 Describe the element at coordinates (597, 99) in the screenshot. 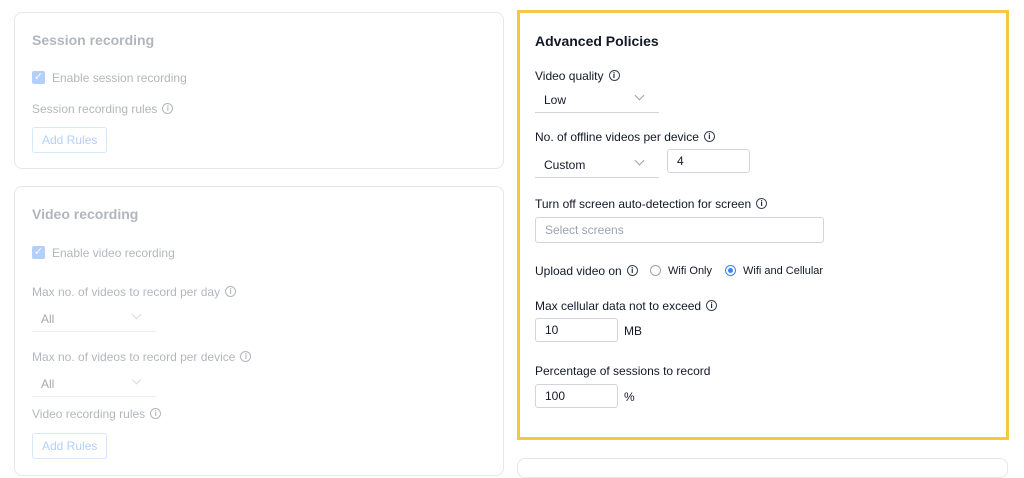

I see `video-quality-select: Low` at that location.